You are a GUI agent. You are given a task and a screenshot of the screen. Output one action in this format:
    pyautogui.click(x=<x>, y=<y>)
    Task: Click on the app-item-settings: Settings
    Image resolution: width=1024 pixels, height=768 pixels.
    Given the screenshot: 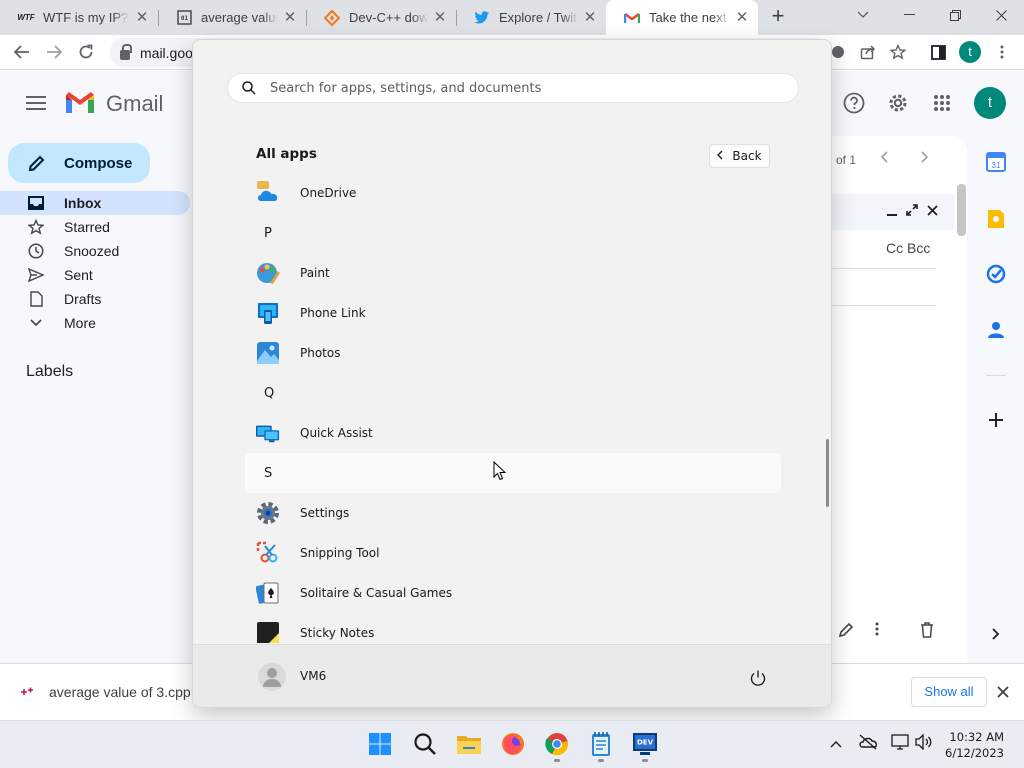 What is the action you would take?
    pyautogui.click(x=513, y=513)
    